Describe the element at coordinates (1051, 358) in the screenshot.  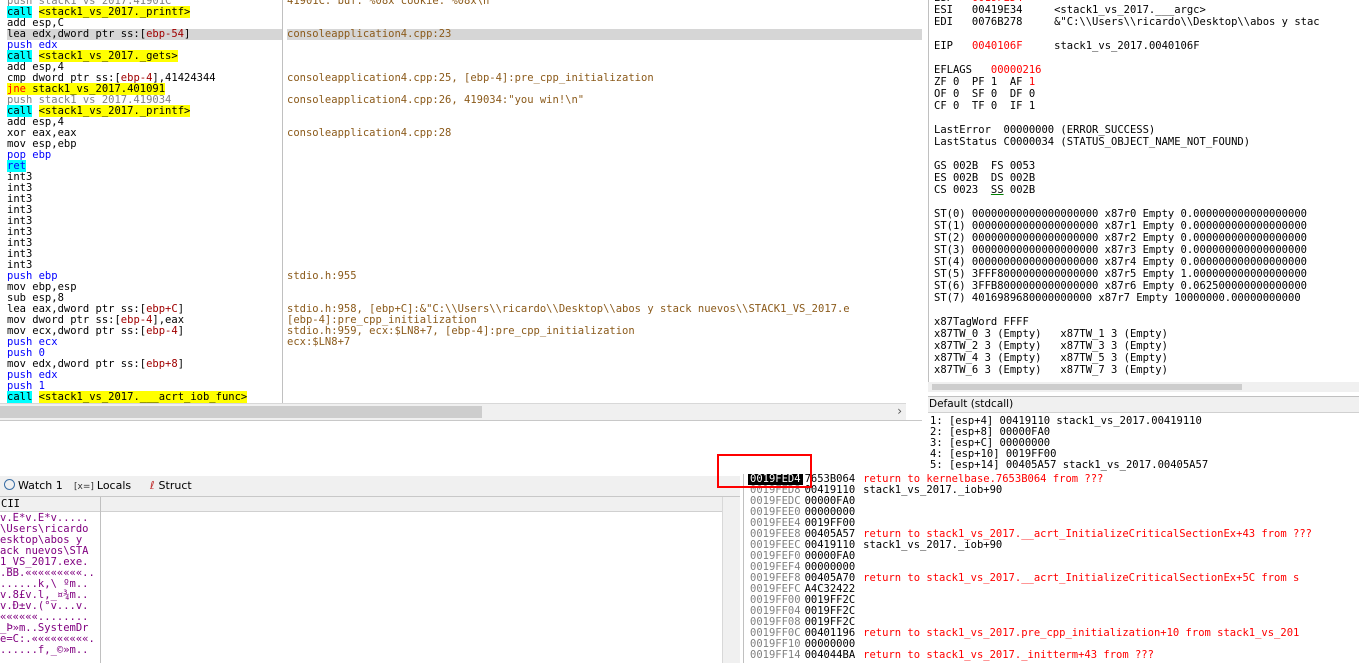
I see `register-row: x87TW_4 3 (Empty) x87TW_5 3 (Empty)` at that location.